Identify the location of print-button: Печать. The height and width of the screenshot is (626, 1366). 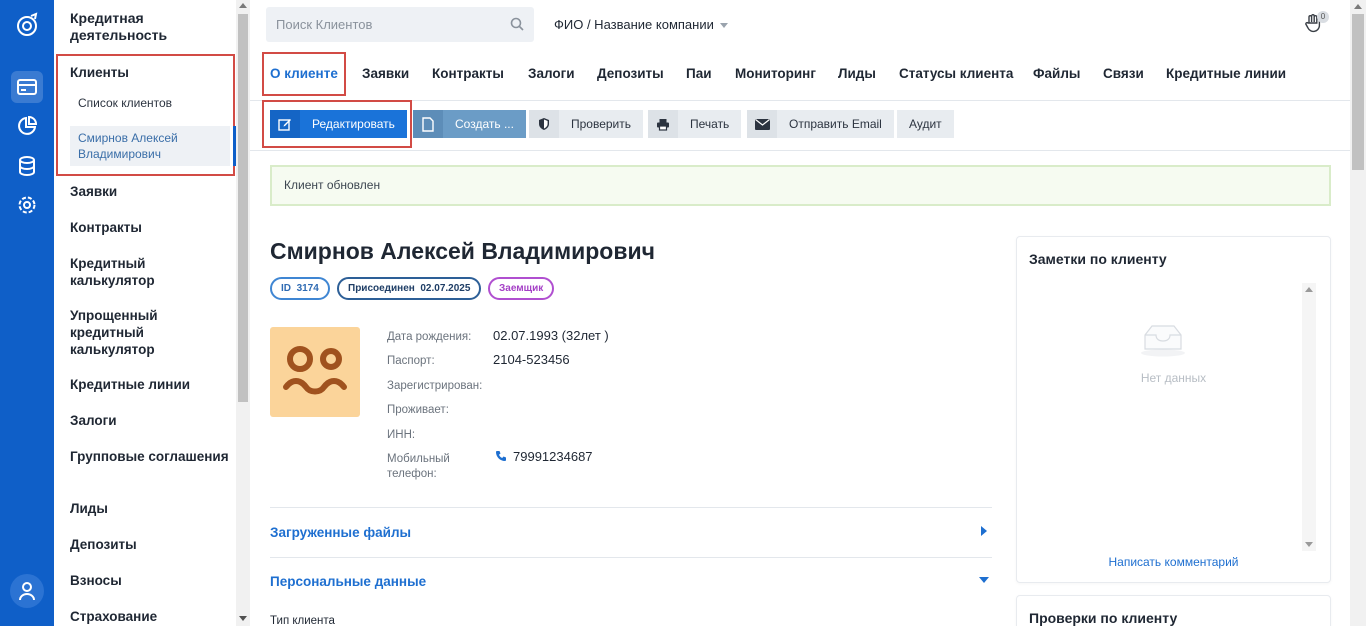
(695, 124).